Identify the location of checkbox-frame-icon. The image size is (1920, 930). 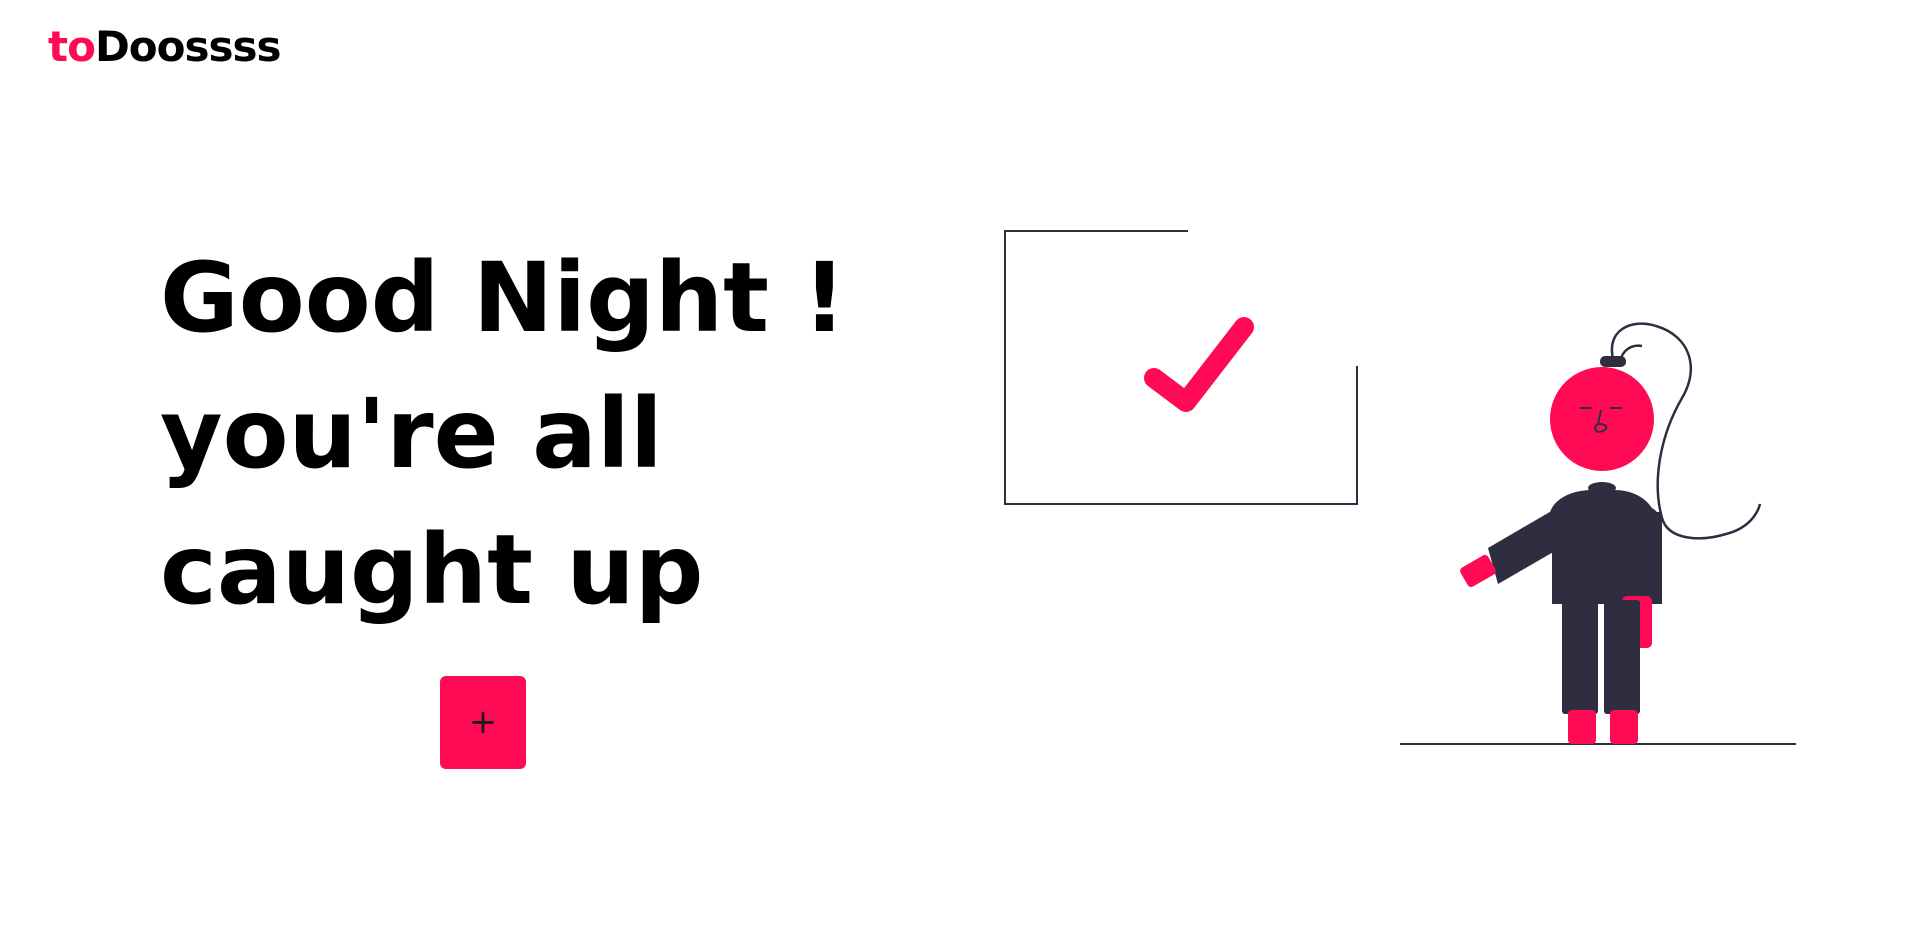
(1181, 367).